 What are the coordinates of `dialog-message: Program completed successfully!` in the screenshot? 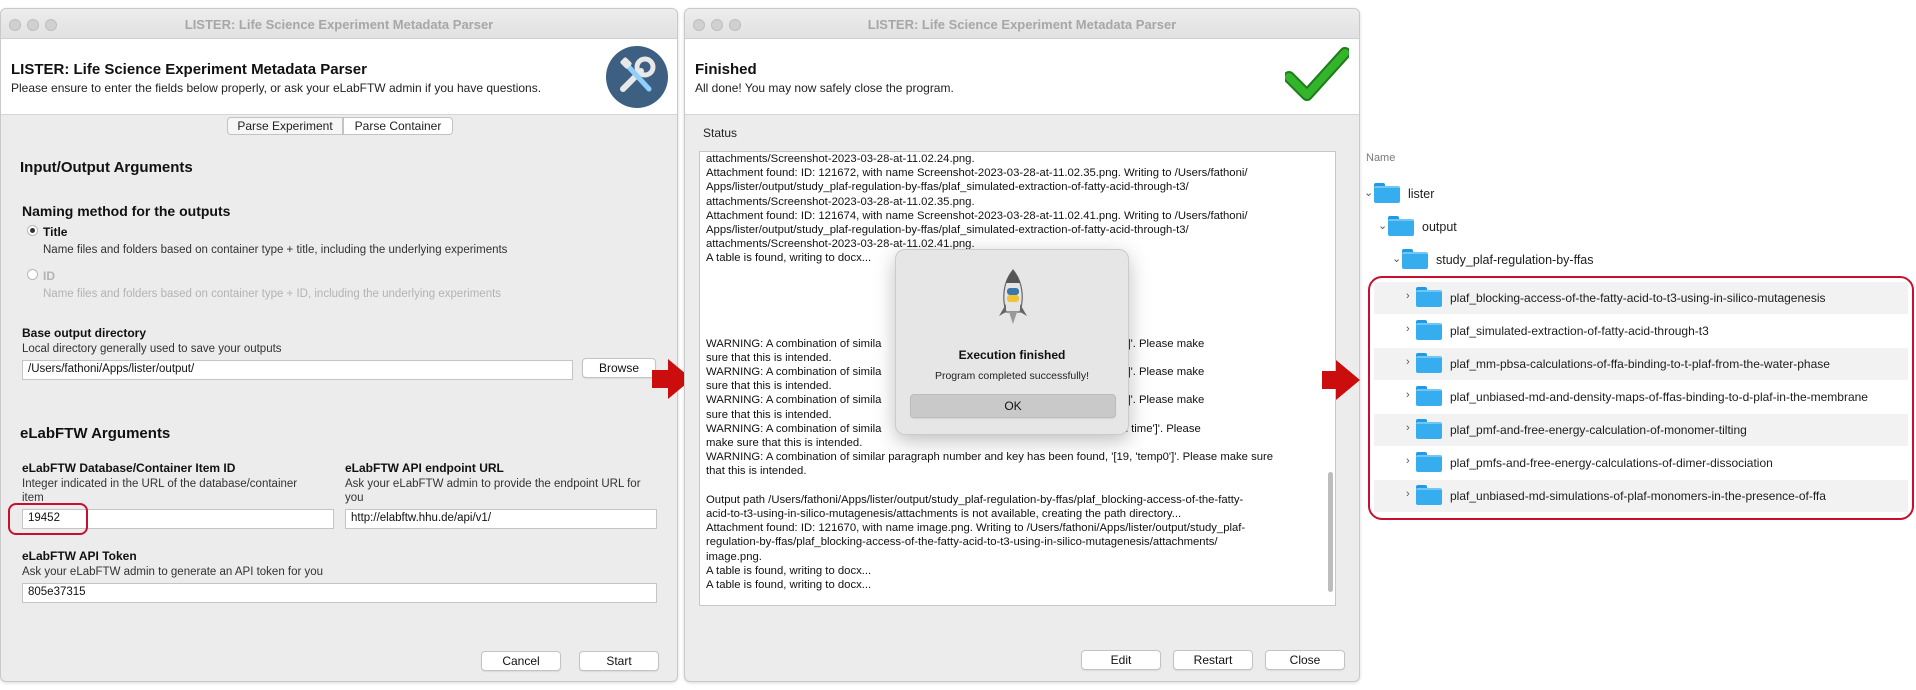 It's located at (1012, 376).